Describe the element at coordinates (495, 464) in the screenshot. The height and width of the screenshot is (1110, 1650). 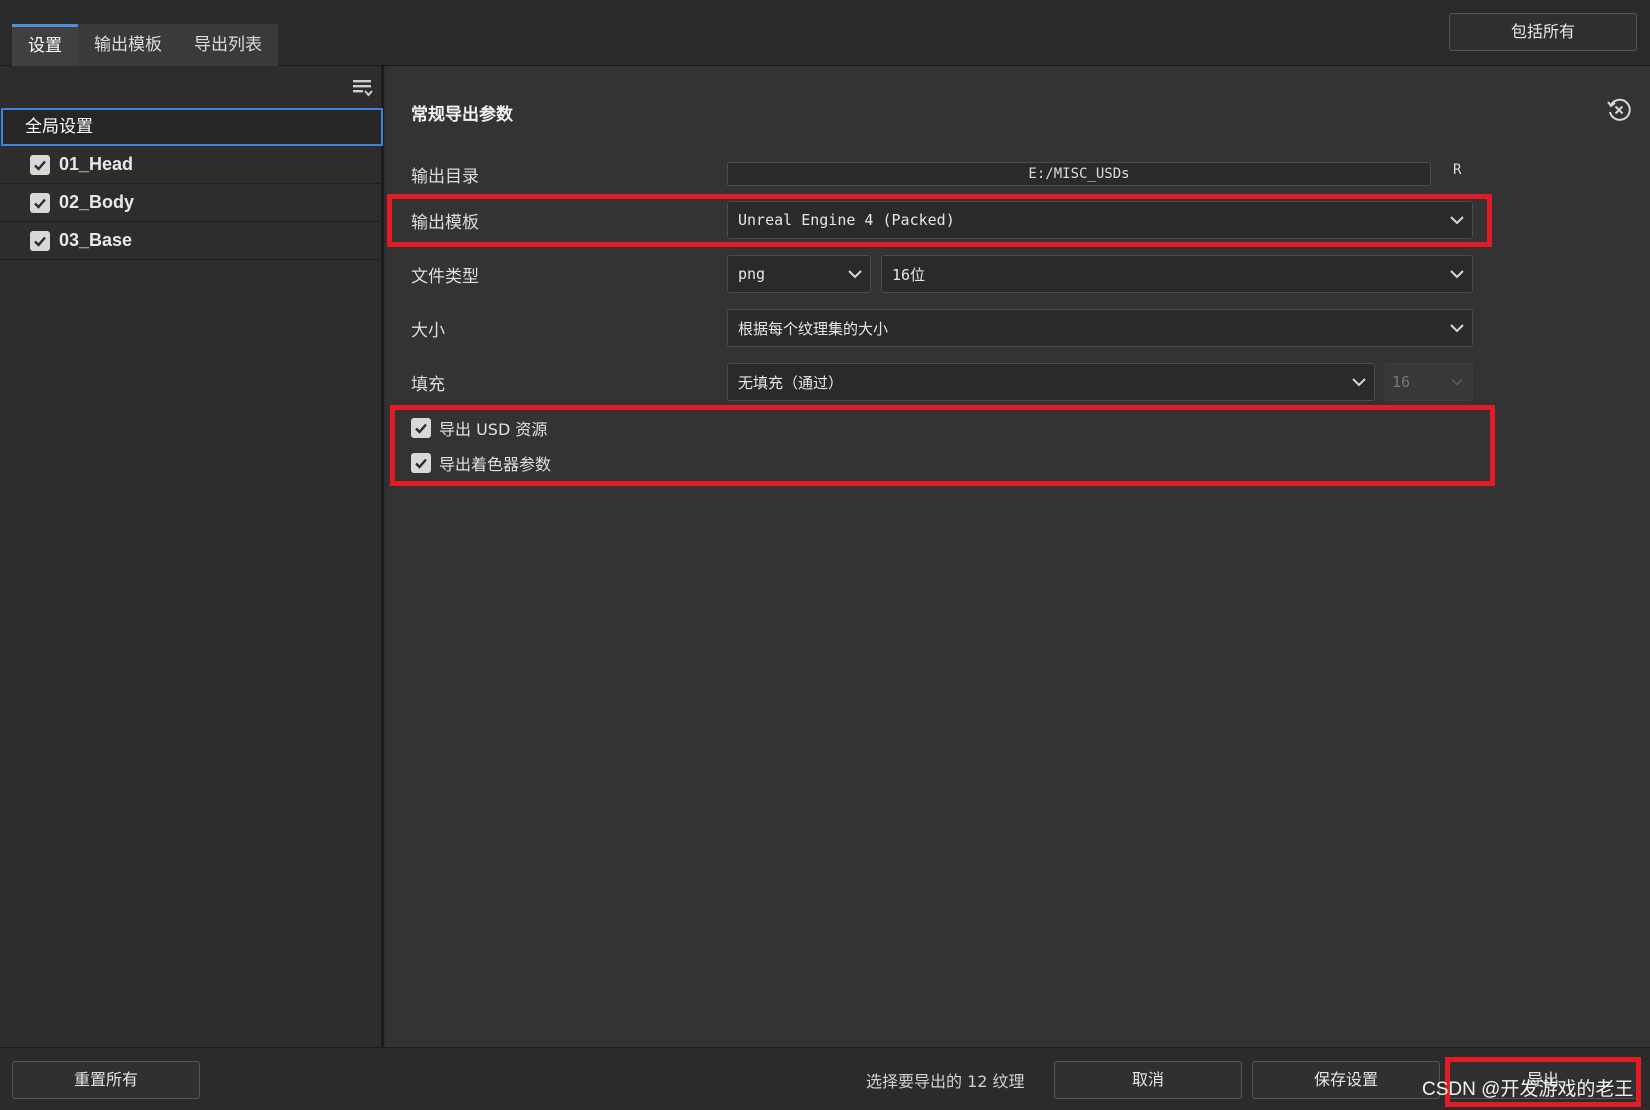
I see `export-shader-params-label: 导出着色器参数` at that location.